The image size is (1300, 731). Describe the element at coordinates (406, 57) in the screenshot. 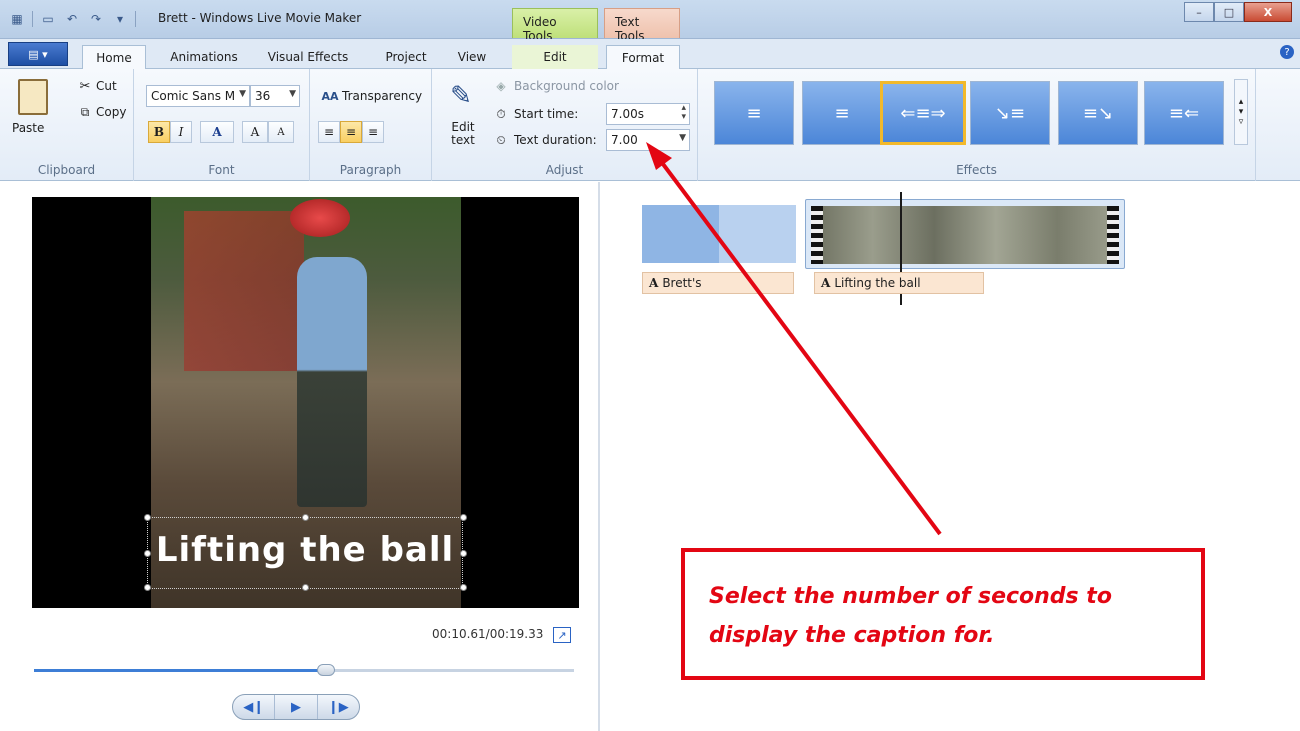

I see `tab-project: Project` at that location.